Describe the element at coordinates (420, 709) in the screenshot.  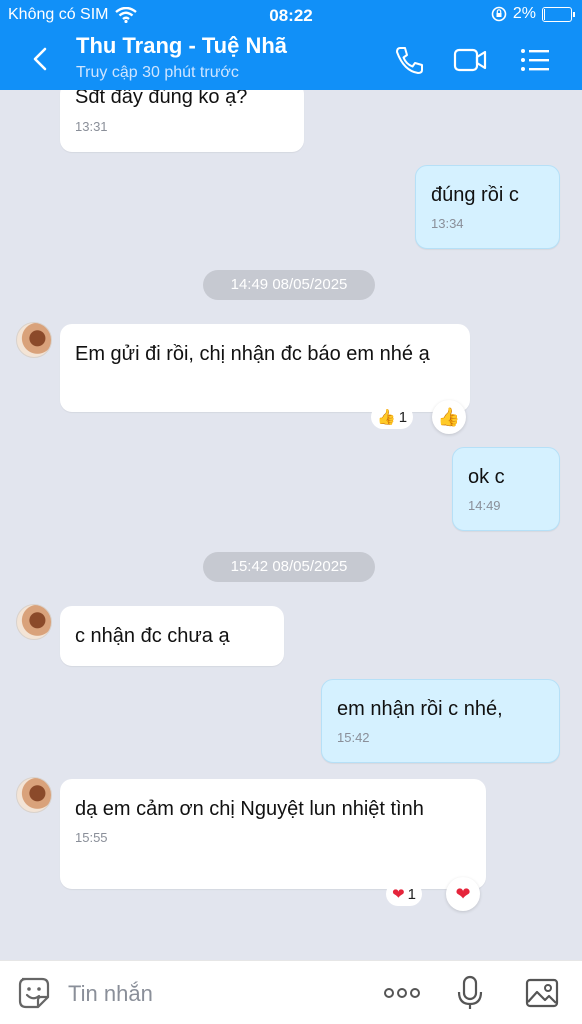
I see `message-text: em nhận rồi c nhé,` at that location.